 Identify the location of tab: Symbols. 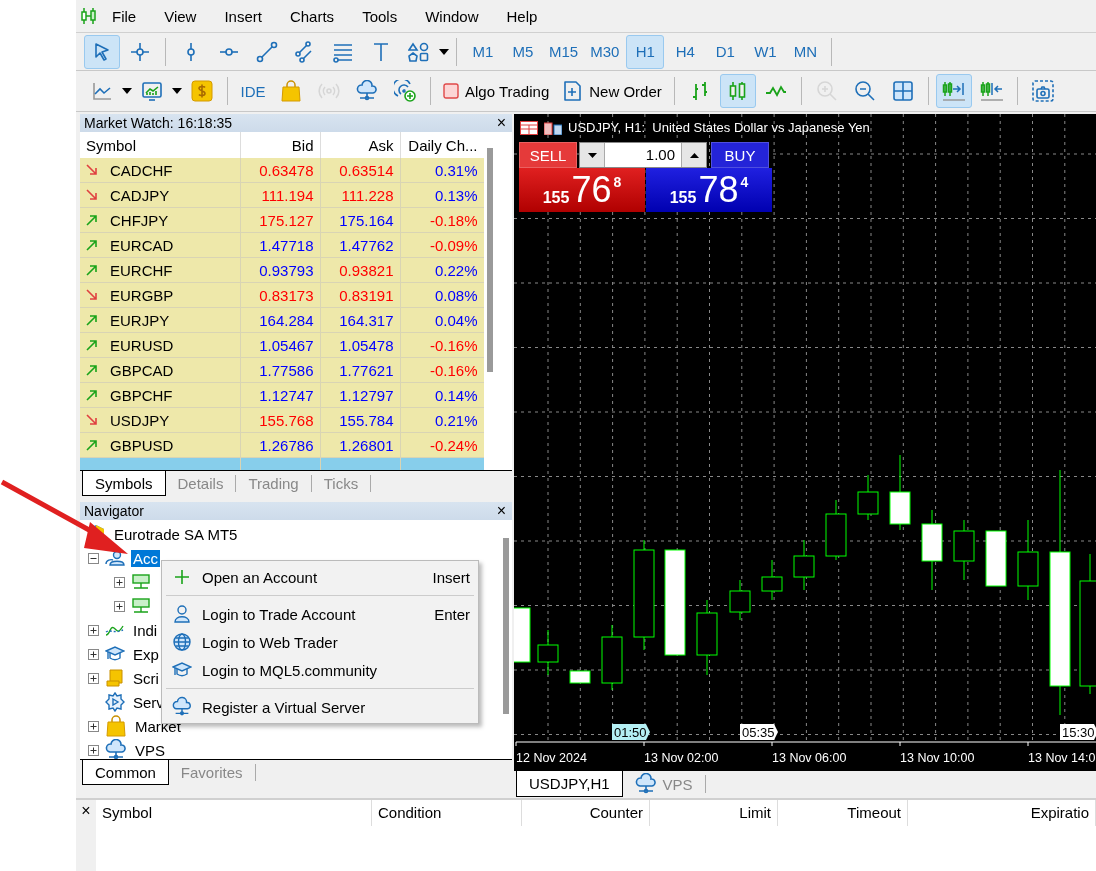
(124, 483).